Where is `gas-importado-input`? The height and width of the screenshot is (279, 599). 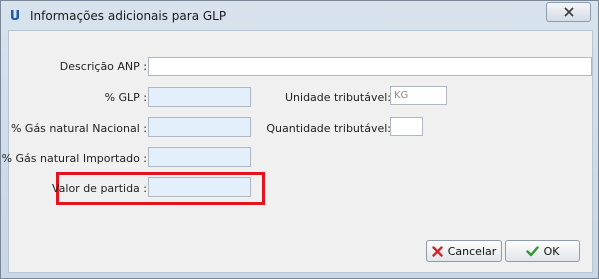 gas-importado-input is located at coordinates (199, 157).